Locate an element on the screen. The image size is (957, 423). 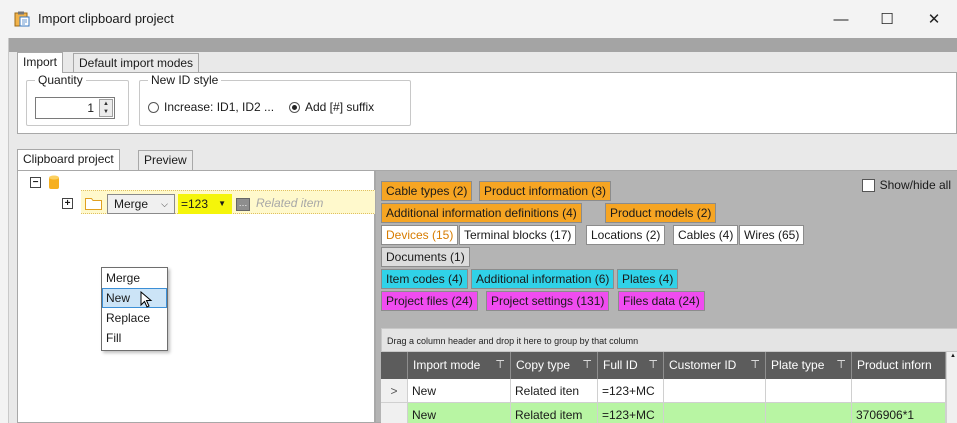
dropdown-item-merge: Merge is located at coordinates (134, 278).